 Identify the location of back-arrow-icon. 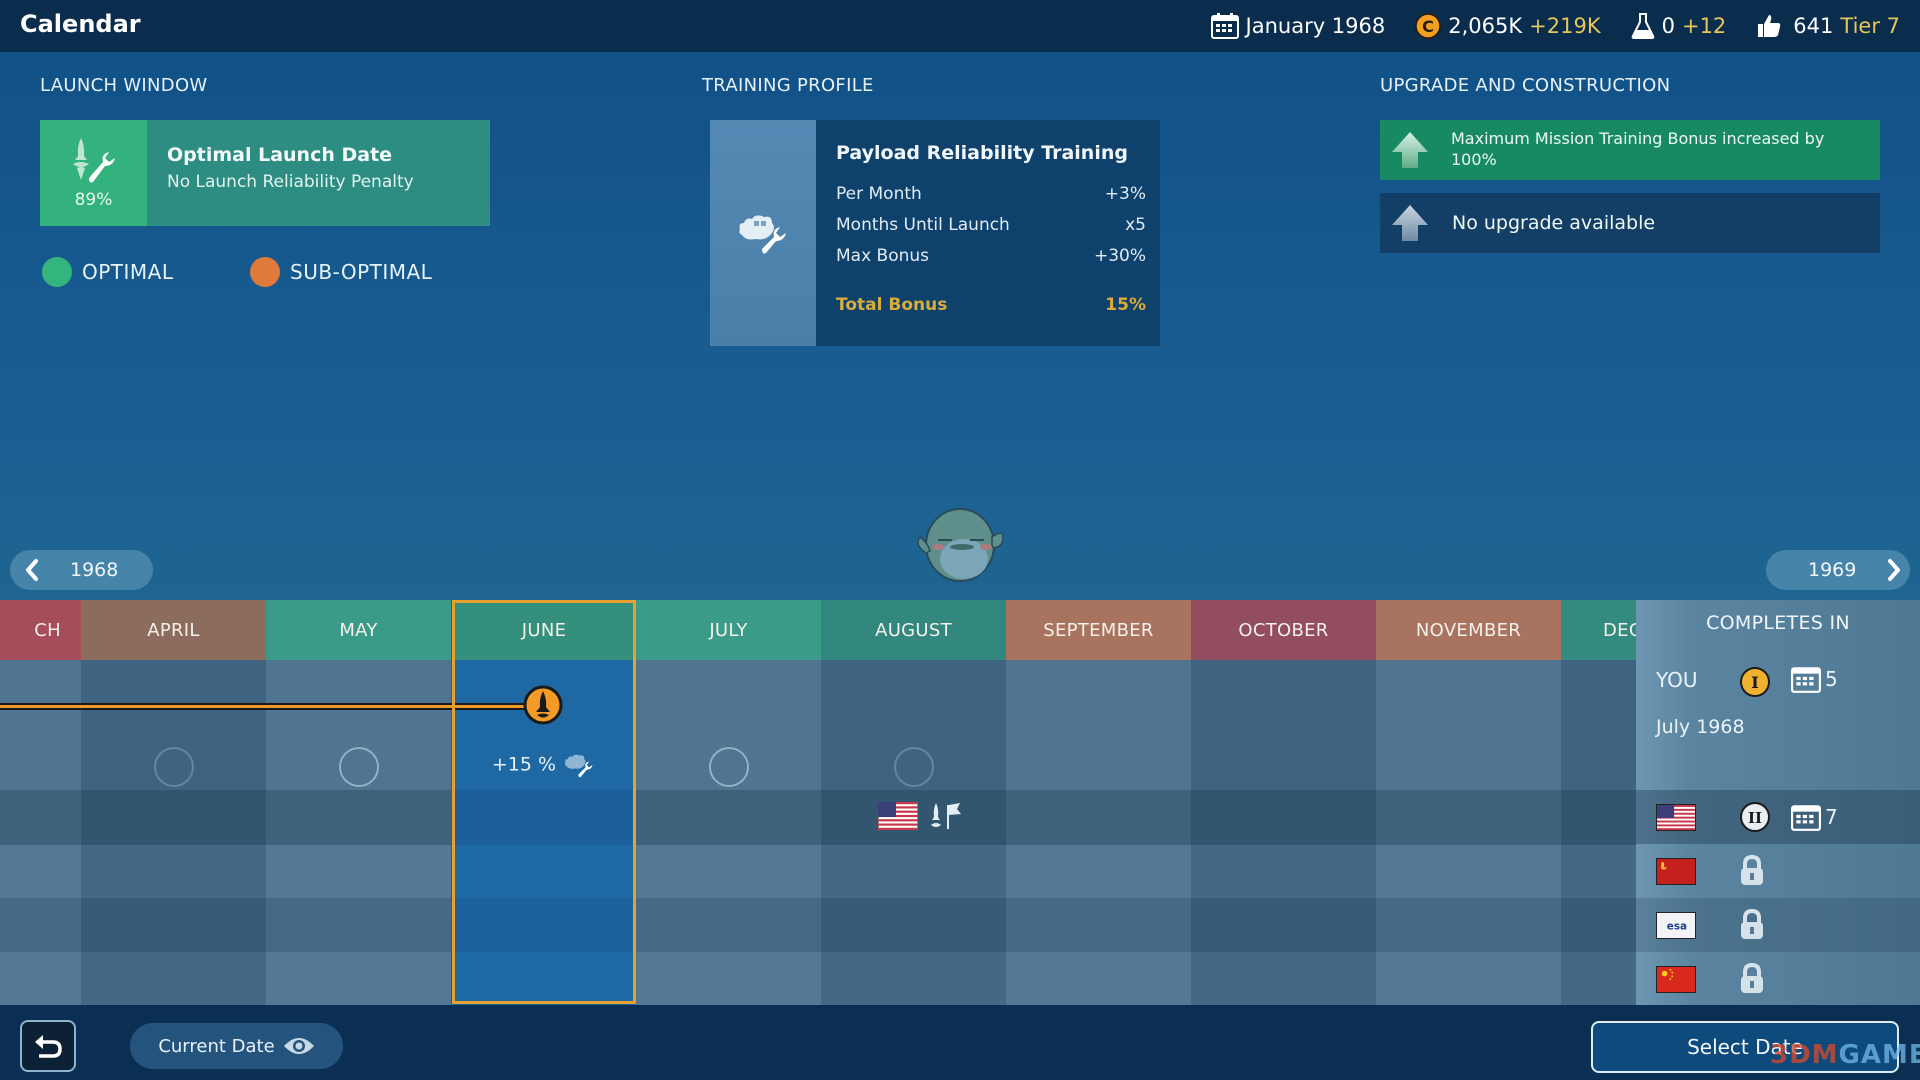
(48, 1046).